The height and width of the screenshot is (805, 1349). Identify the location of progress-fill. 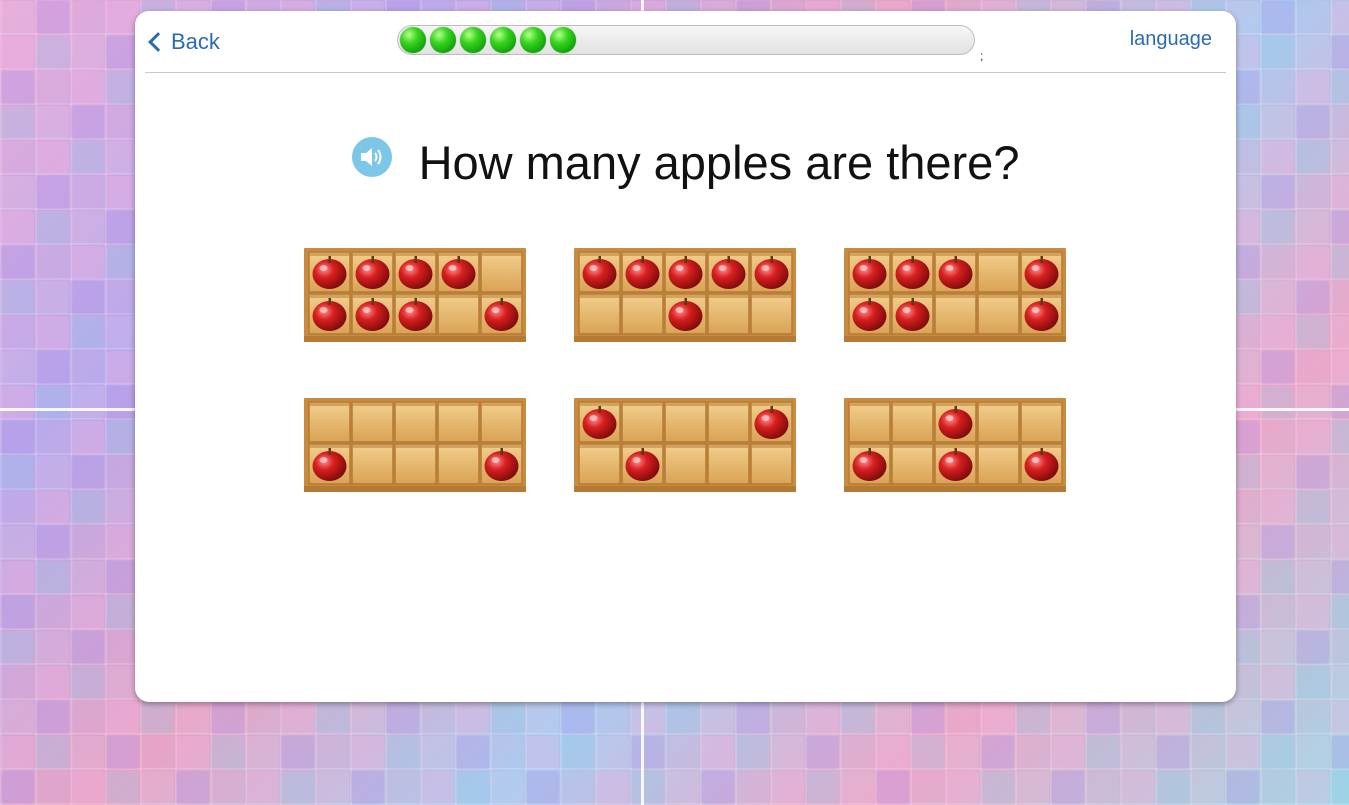
(490, 40).